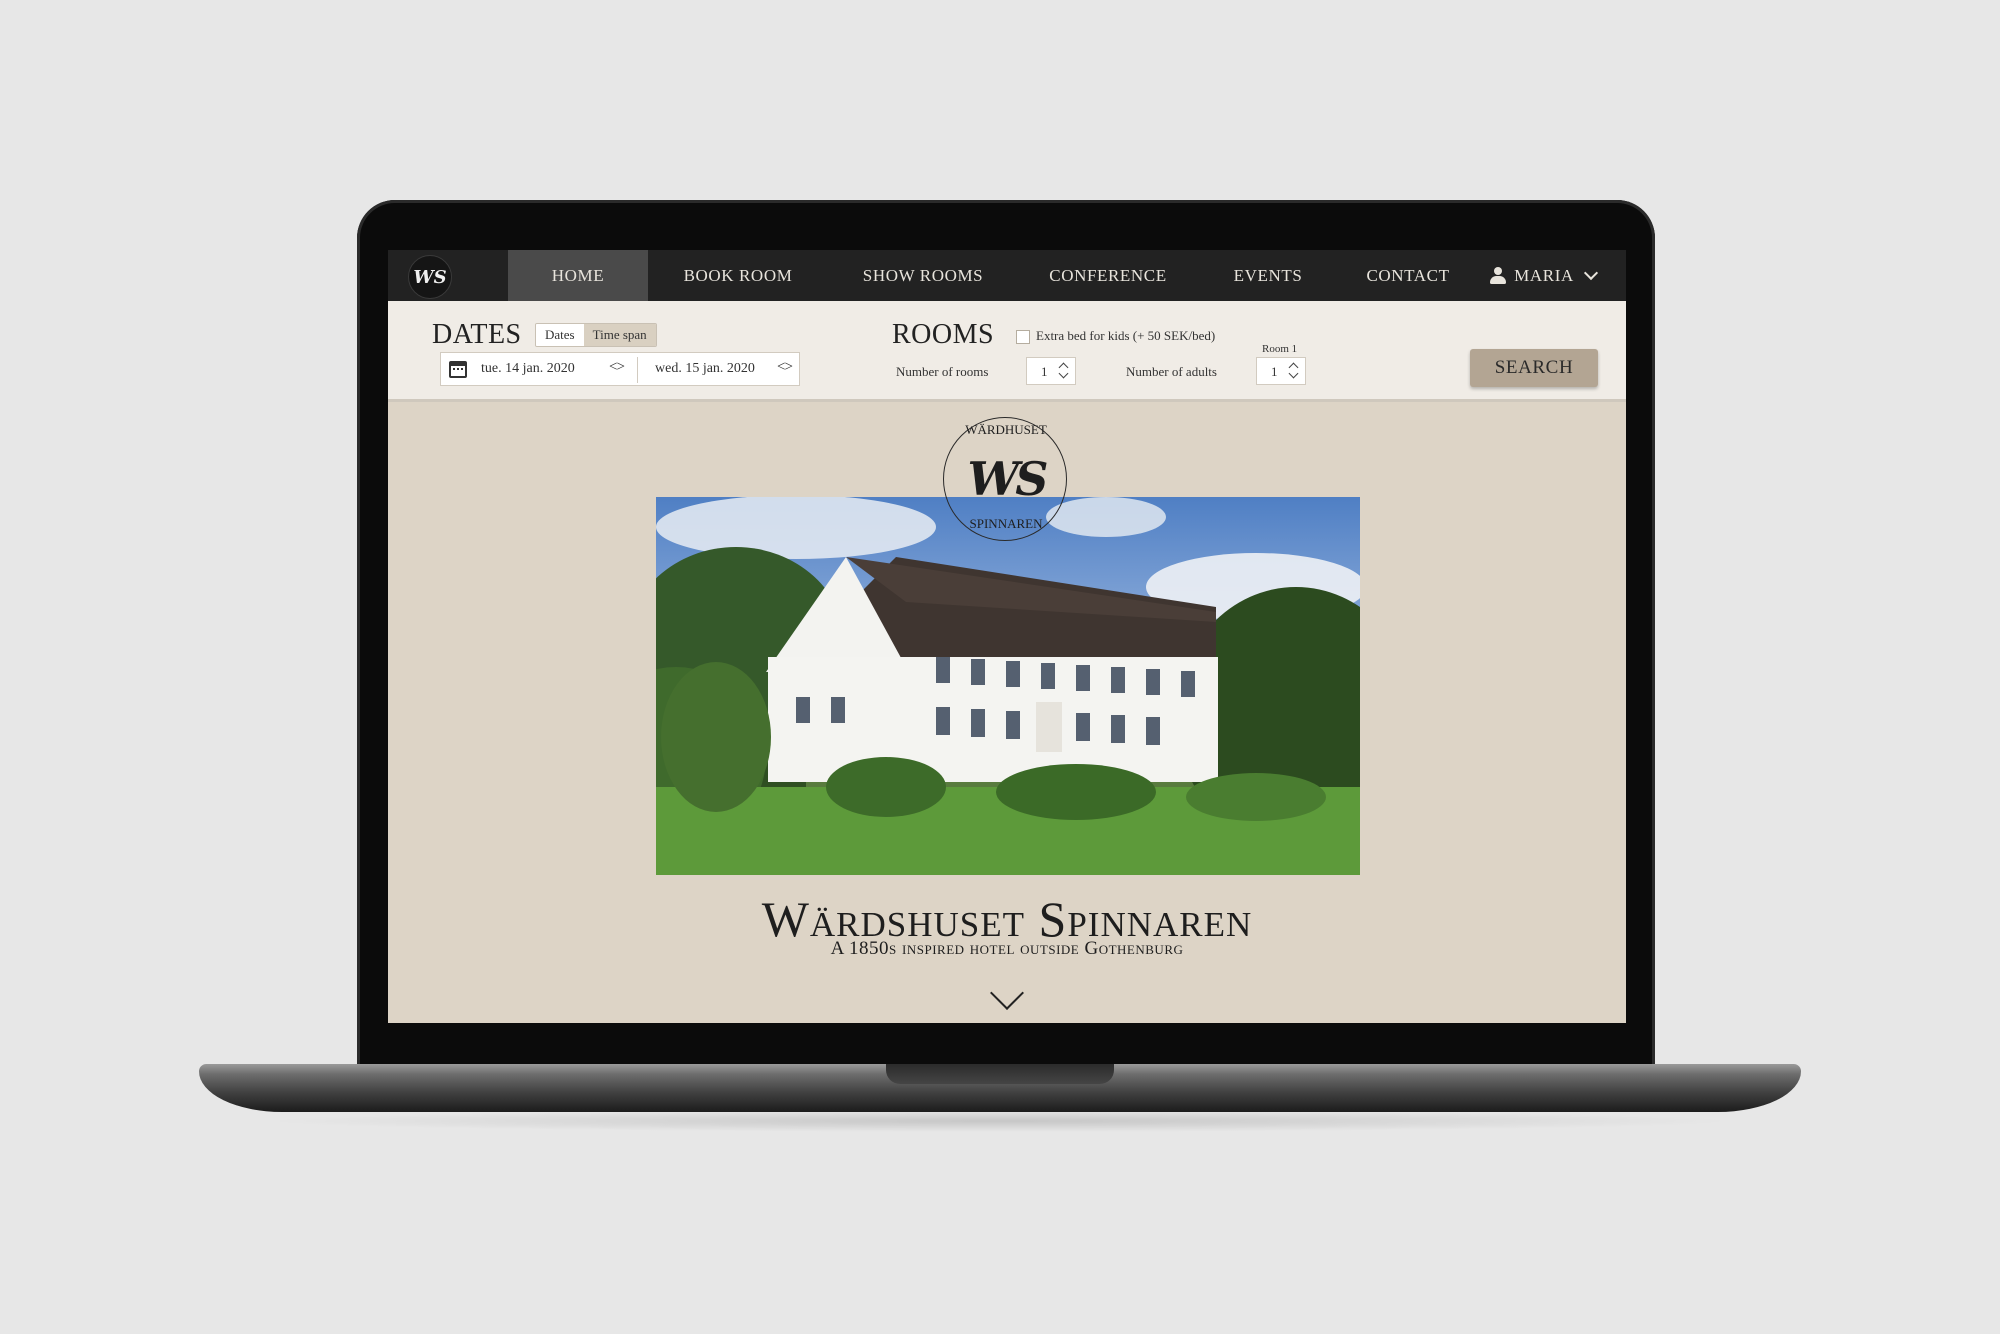  I want to click on rooms-heading: ROOMS, so click(943, 334).